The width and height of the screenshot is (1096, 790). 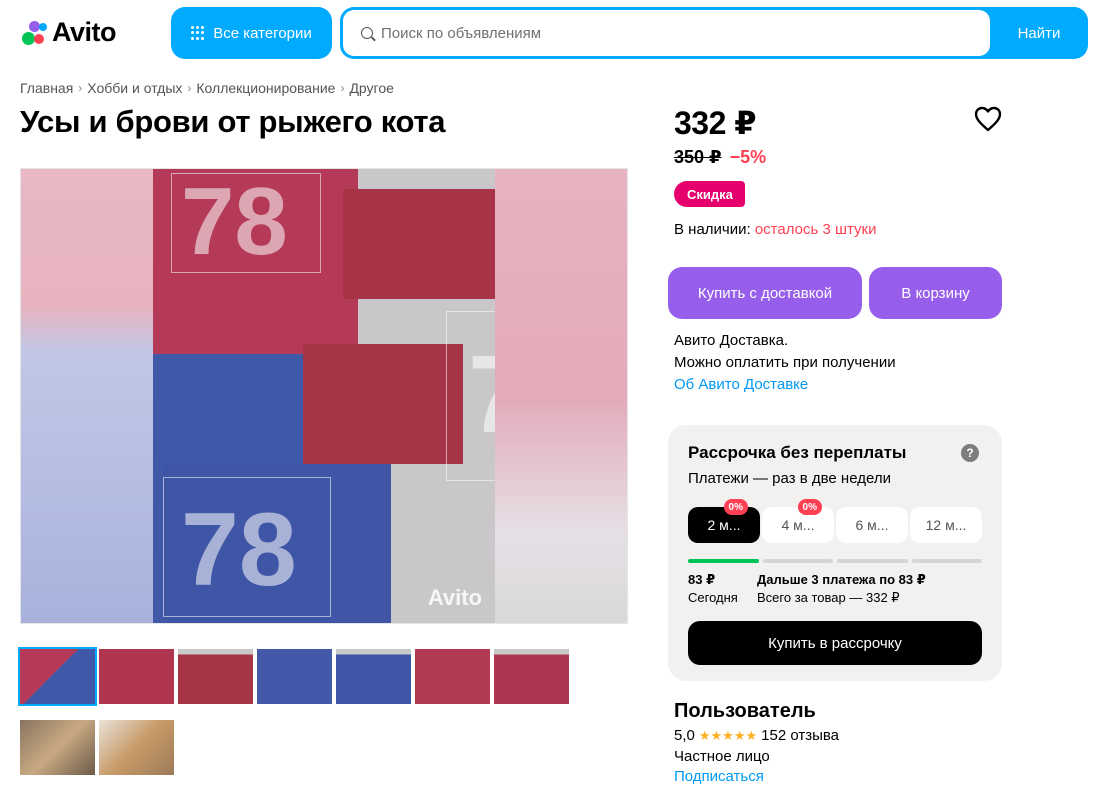 What do you see at coordinates (87, 396) in the screenshot?
I see `photo-blur-left` at bounding box center [87, 396].